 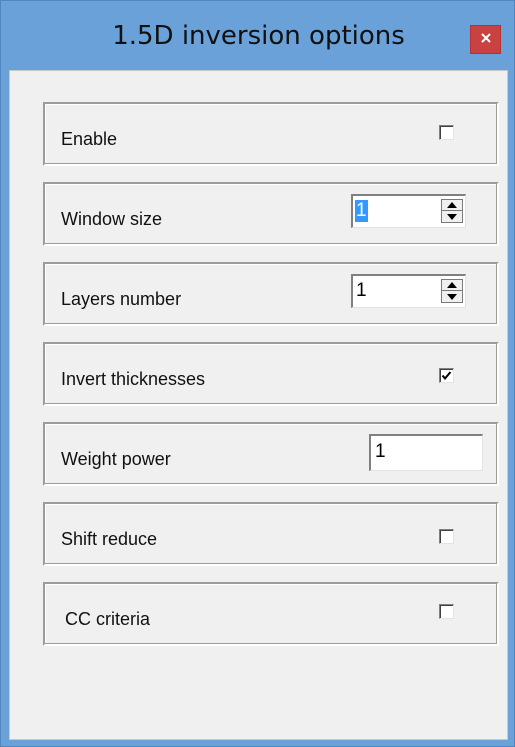 I want to click on cc-criteria-label: CC criteria, so click(x=108, y=619).